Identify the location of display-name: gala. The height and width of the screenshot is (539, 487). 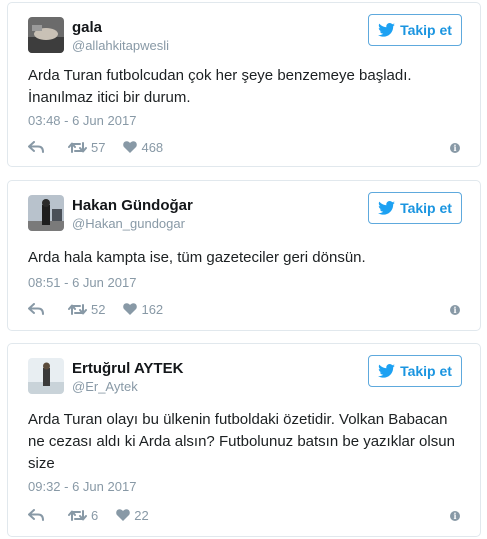
(87, 27).